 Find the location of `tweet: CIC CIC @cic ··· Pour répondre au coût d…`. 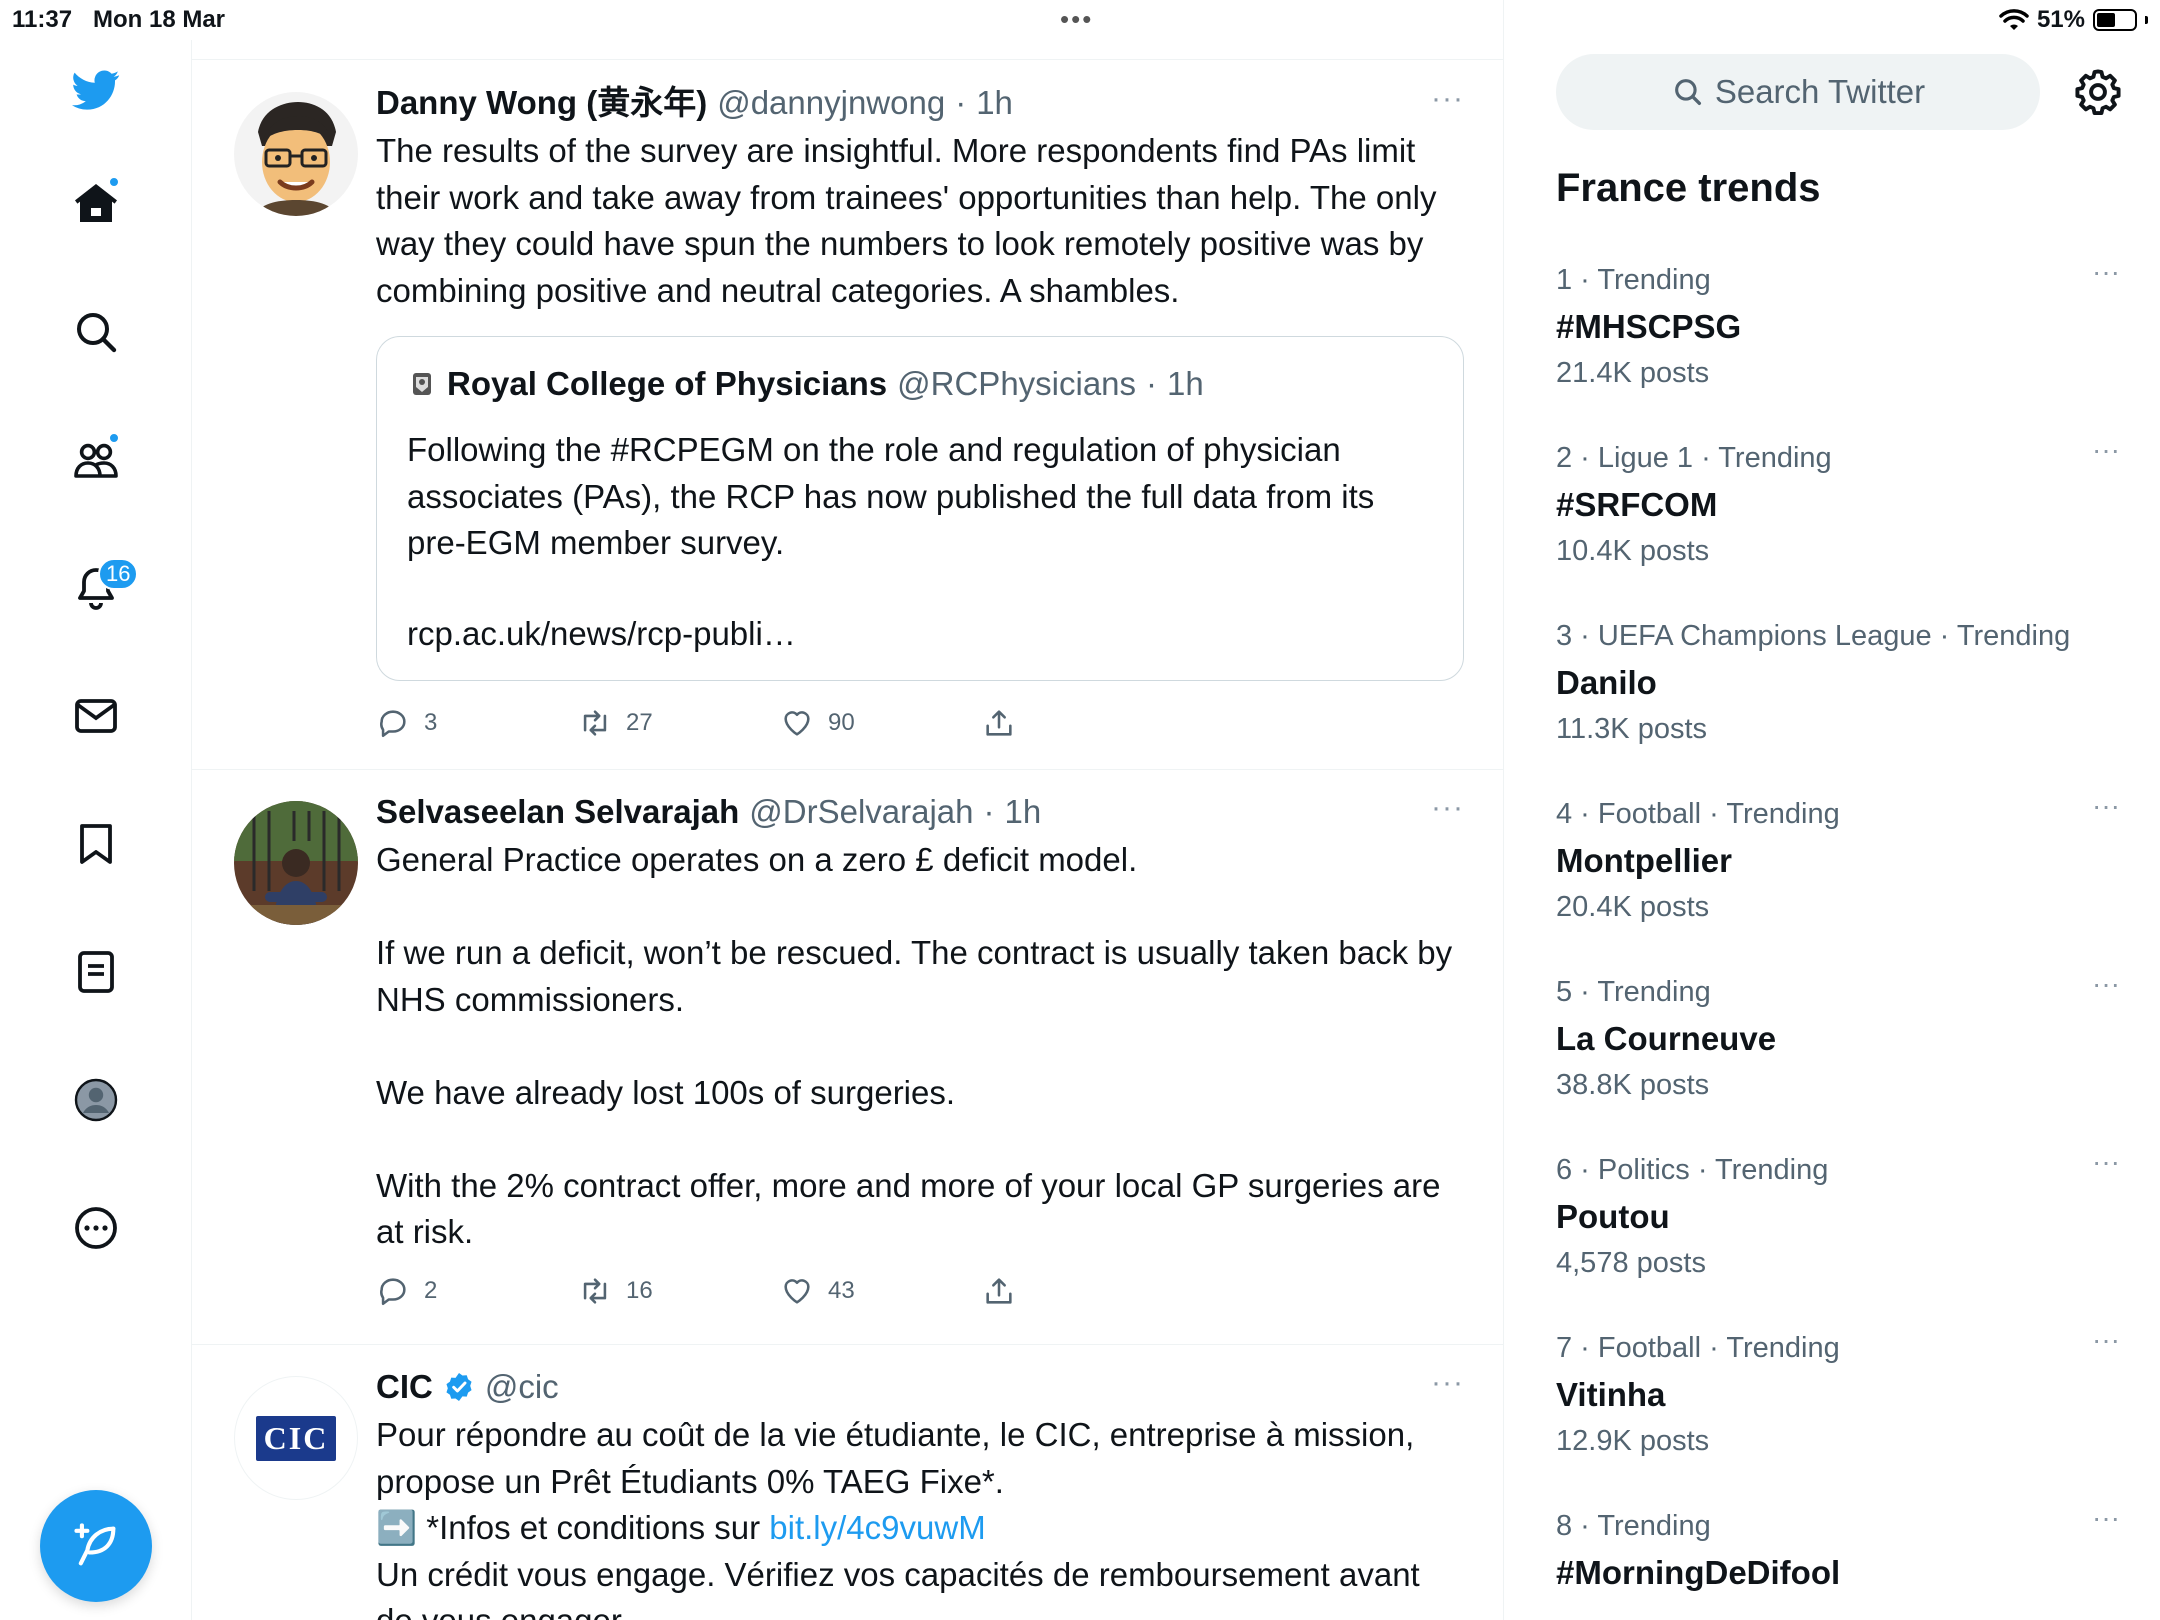

tweet: CIC CIC @cic ··· Pour répondre au coût d… is located at coordinates (847, 1483).